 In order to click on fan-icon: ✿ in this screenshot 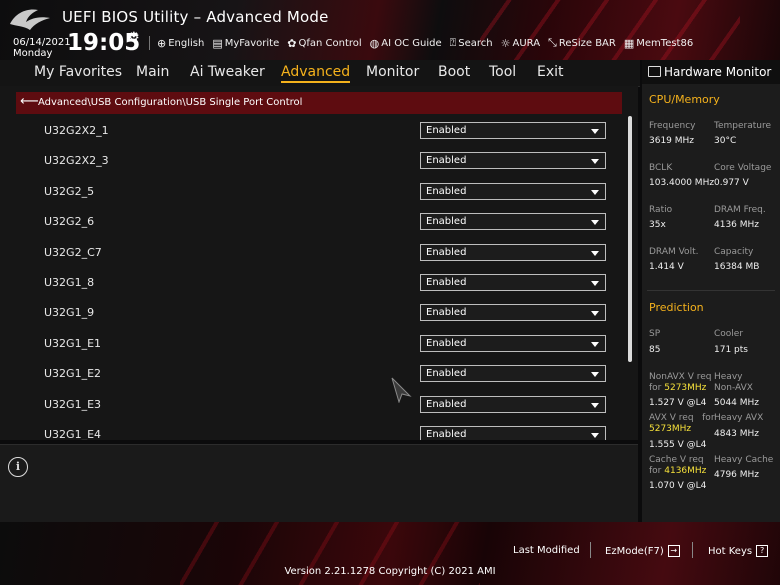, I will do `click(292, 43)`.